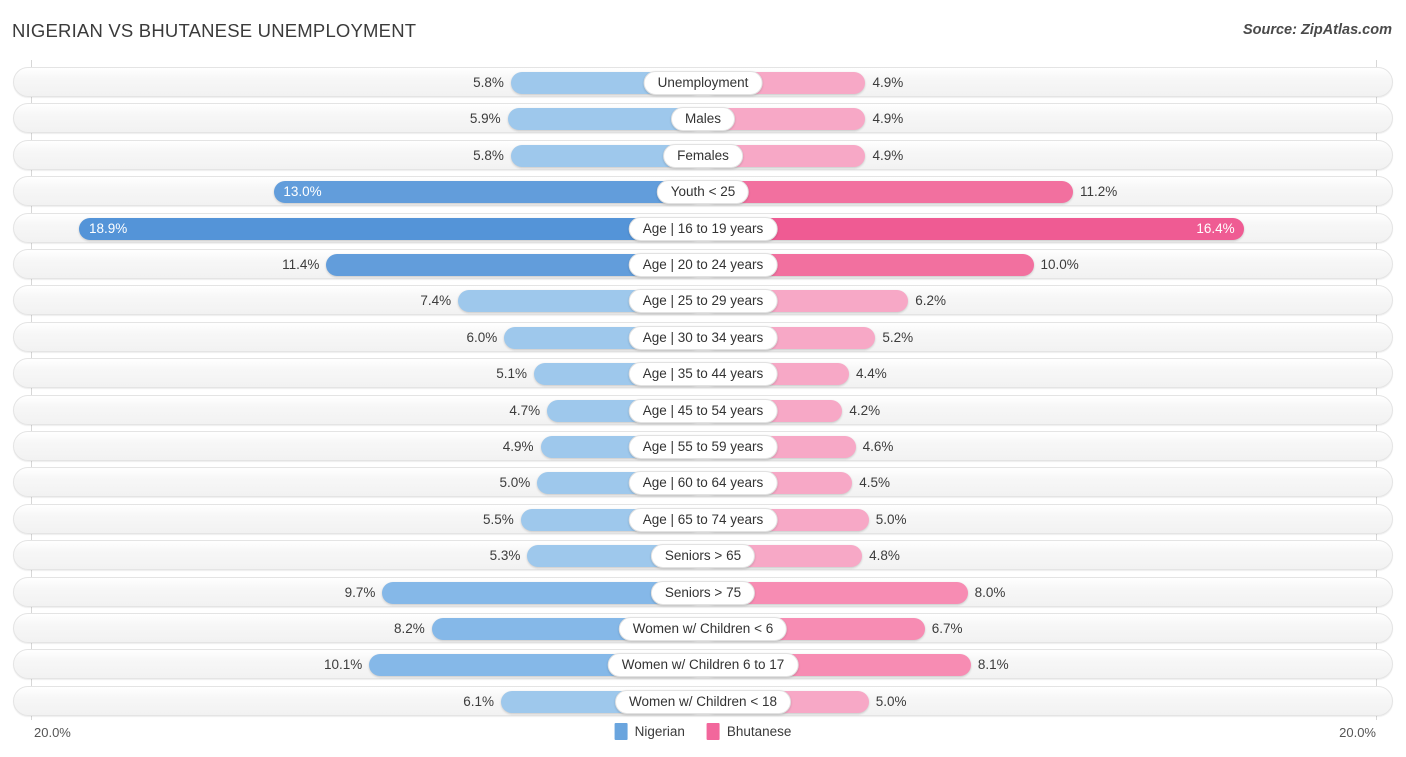 The width and height of the screenshot is (1406, 757). I want to click on category-label-pill: Age | 35 to 44 years, so click(703, 374).